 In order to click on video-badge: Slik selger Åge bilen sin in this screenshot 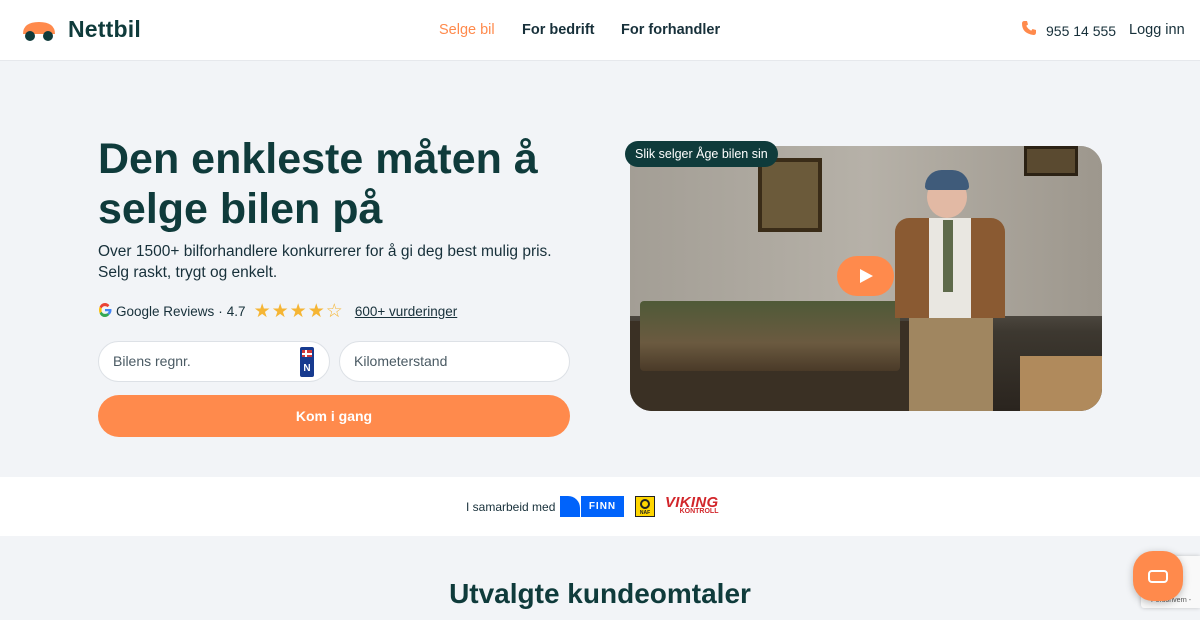, I will do `click(701, 154)`.